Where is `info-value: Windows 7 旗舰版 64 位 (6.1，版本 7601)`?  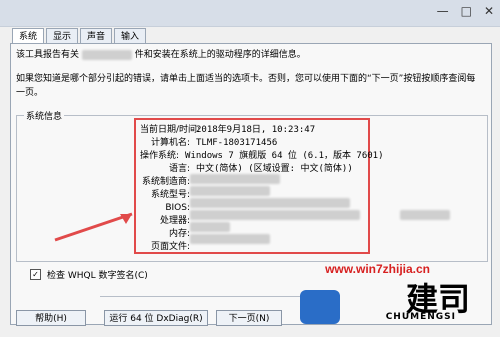
info-value: Windows 7 旗舰版 64 位 (6.1，版本 7601) is located at coordinates (284, 156).